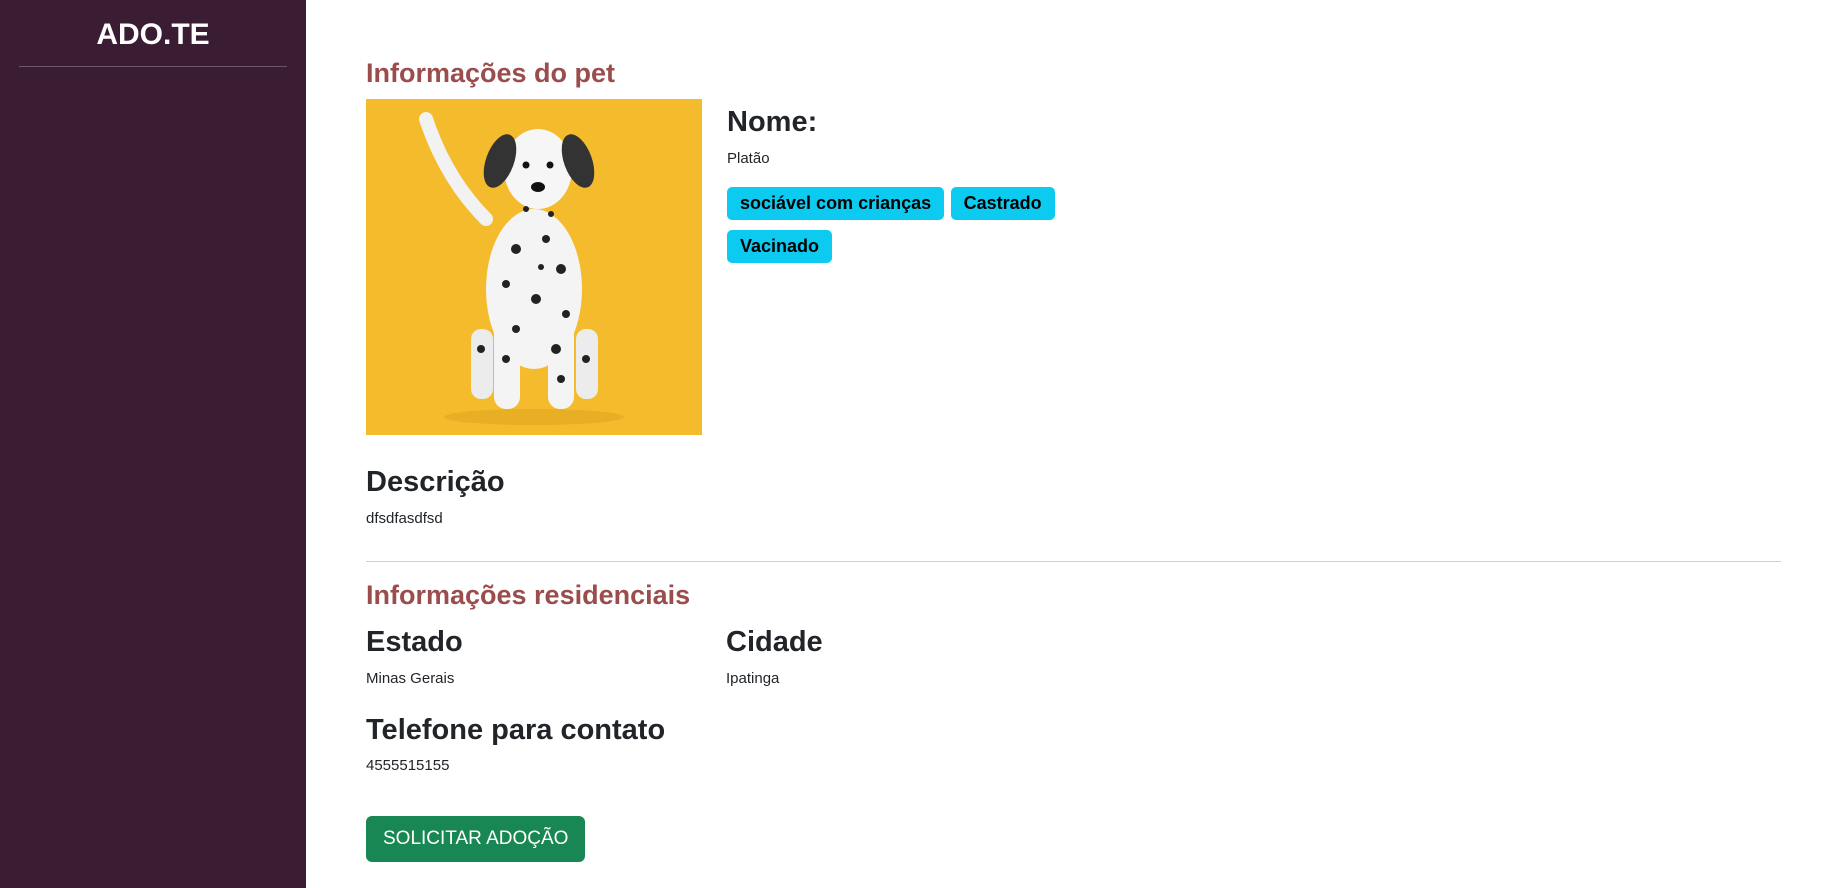 The image size is (1836, 888). I want to click on pet-photo, so click(534, 267).